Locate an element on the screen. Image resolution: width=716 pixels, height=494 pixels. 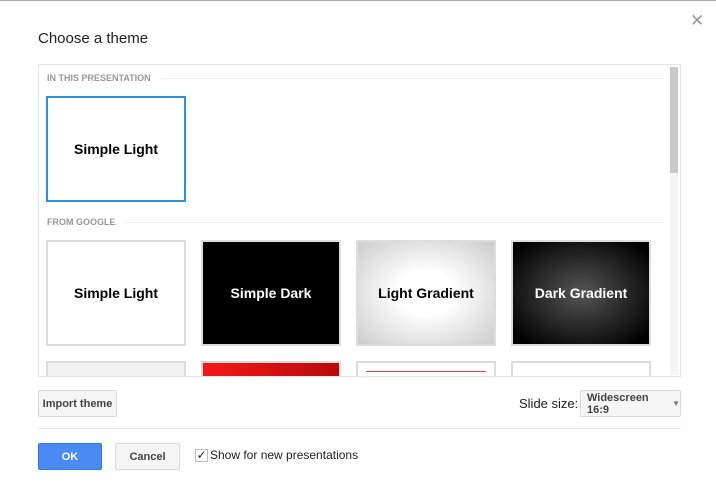
section-label: IN THIS PRESENTATION is located at coordinates (99, 78).